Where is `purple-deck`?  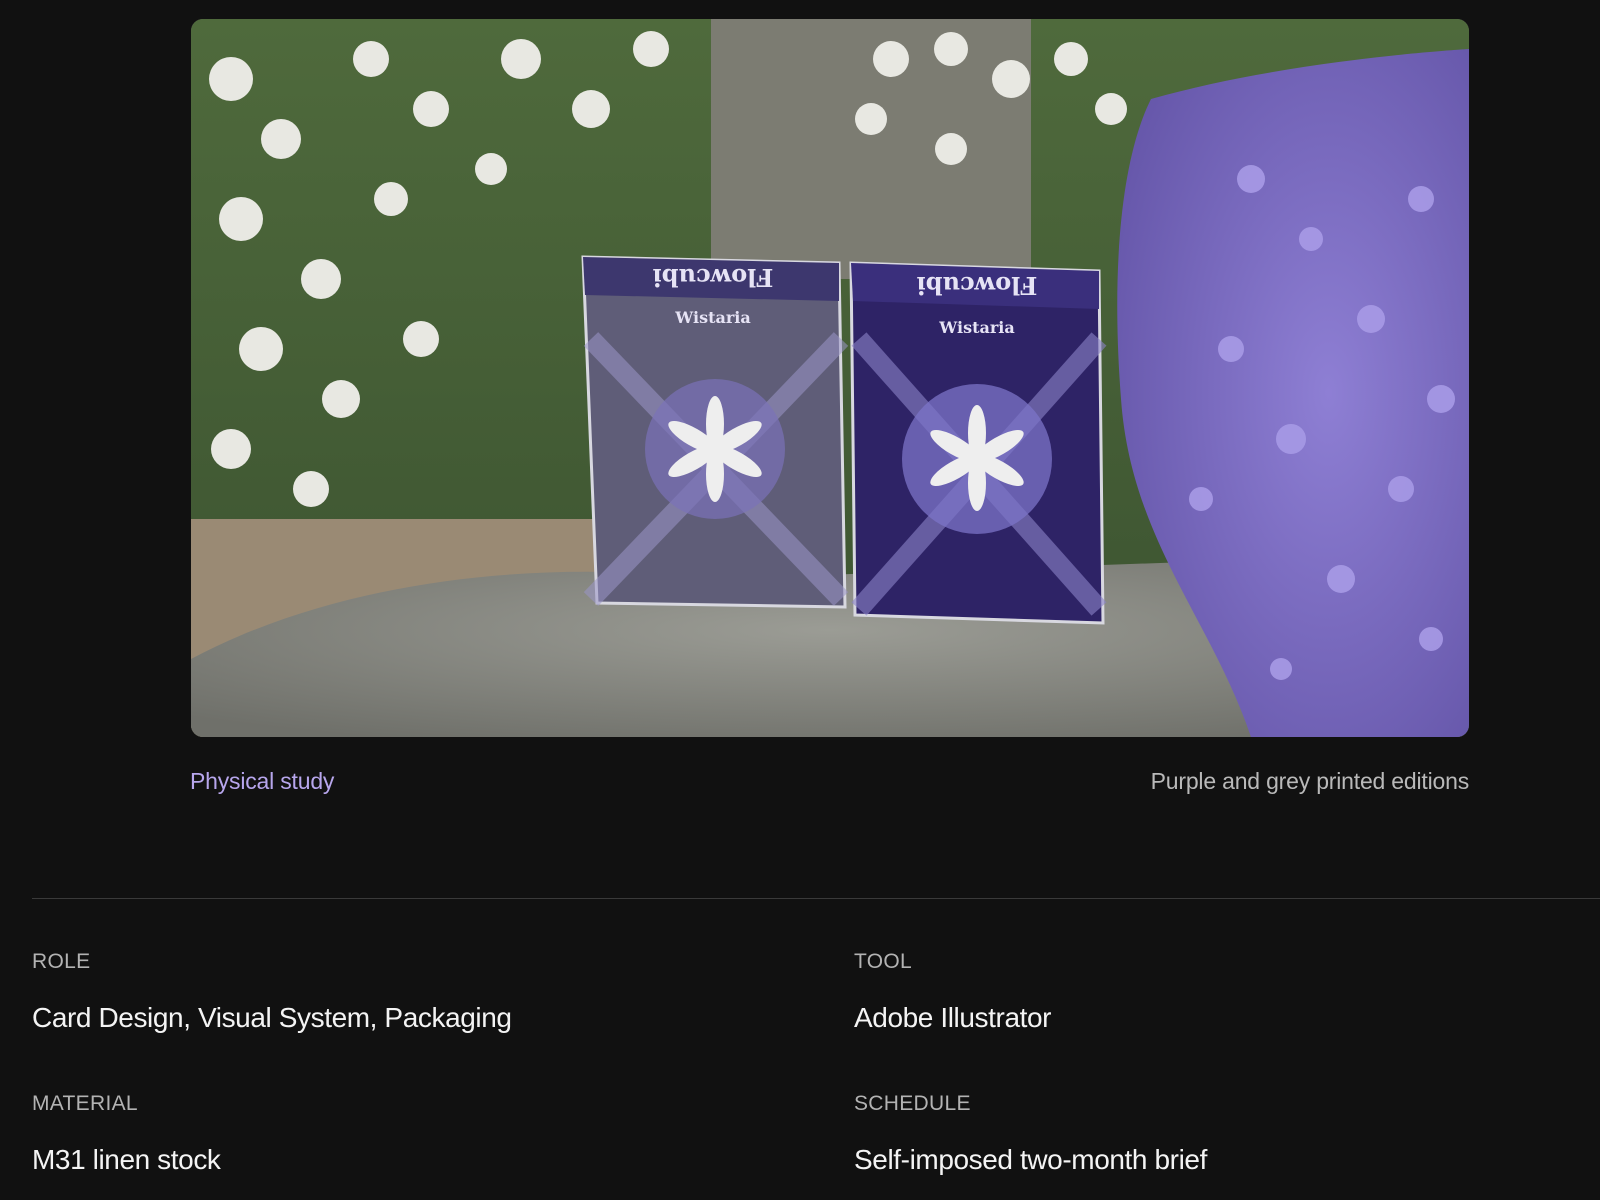 purple-deck is located at coordinates (978, 443).